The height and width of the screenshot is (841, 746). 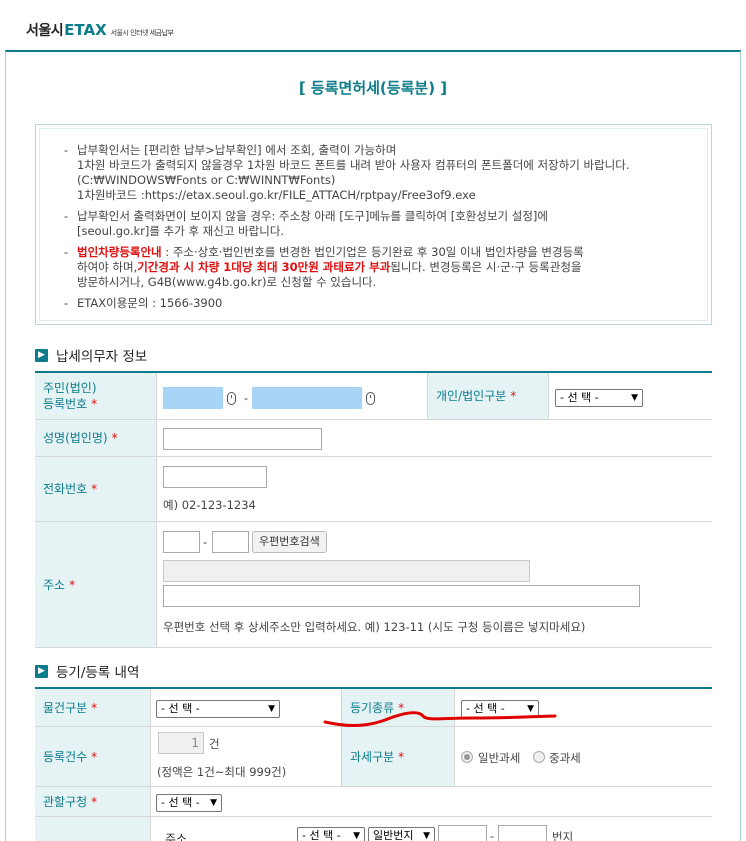 I want to click on logo-subtitle: 서울시 인터넷 세금납부, so click(x=142, y=33).